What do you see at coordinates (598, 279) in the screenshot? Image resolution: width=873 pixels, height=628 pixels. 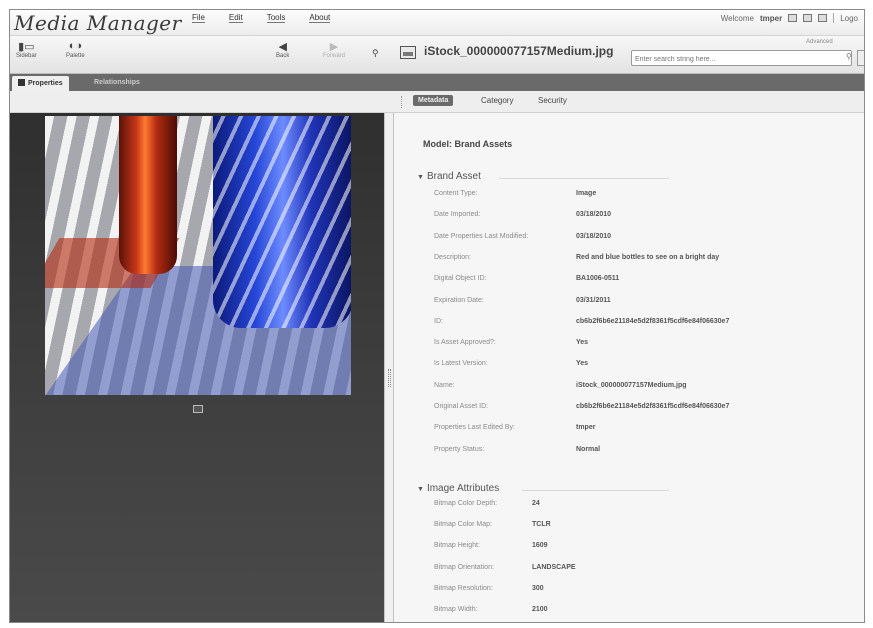 I see `field-value: BA1006-0511` at bounding box center [598, 279].